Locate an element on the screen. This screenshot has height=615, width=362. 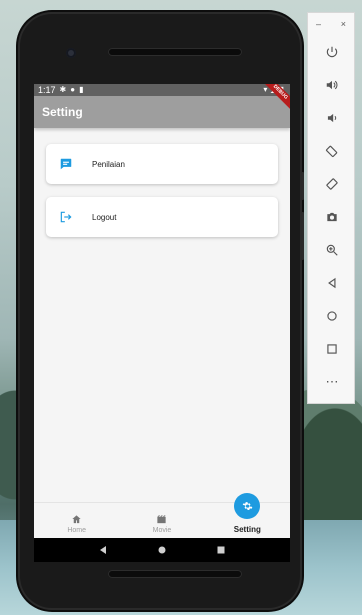
recents-icon is located at coordinates (221, 550).